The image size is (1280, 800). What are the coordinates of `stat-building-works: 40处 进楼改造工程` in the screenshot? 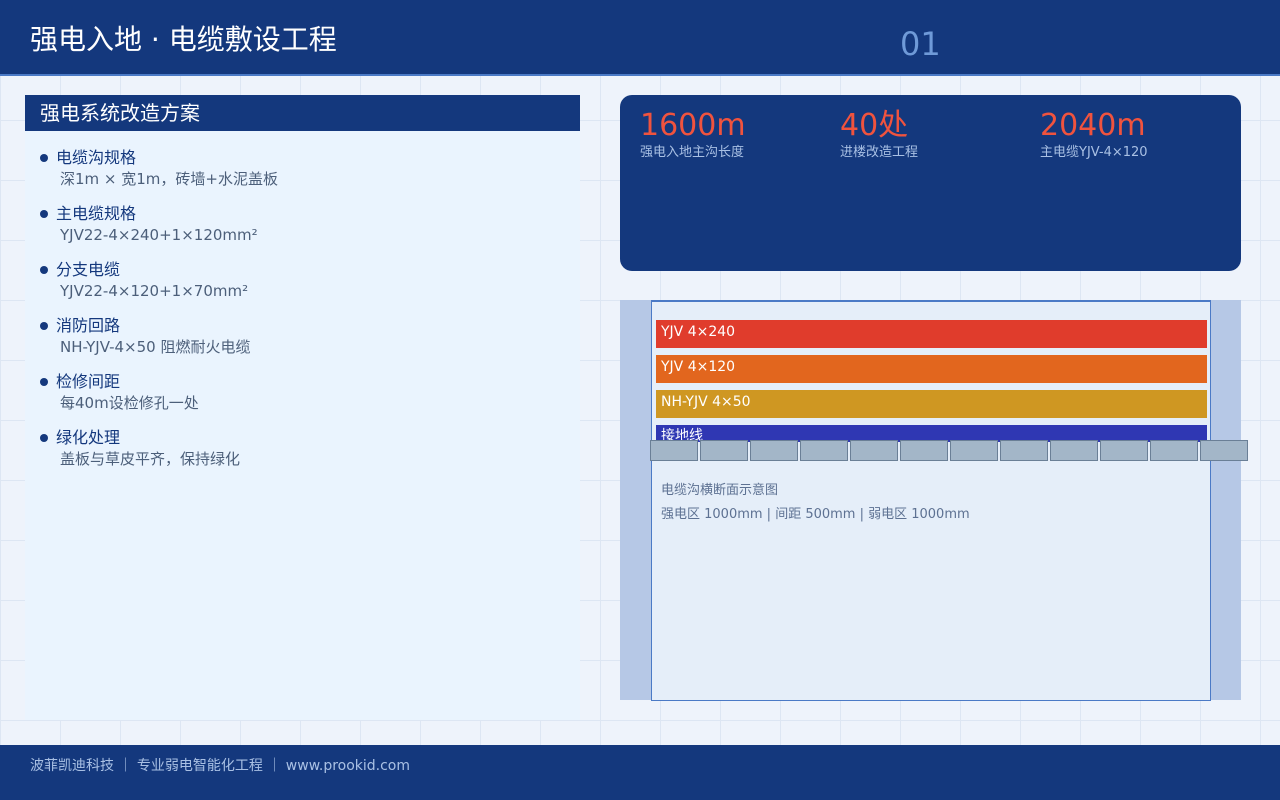 It's located at (879, 134).